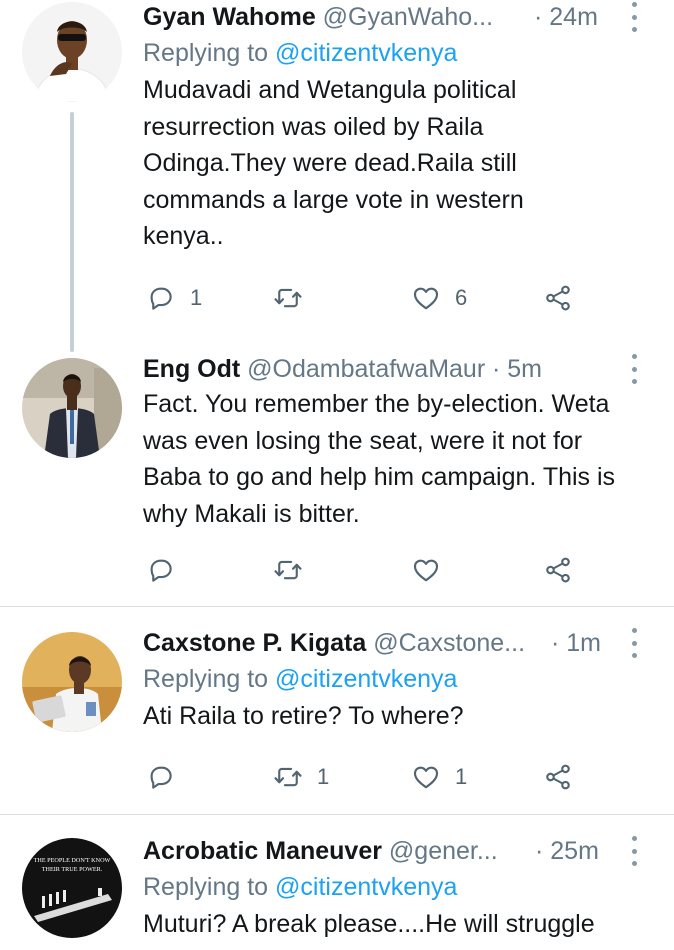  Describe the element at coordinates (373, 298) in the screenshot. I see `tweet-actions: 1 6` at that location.